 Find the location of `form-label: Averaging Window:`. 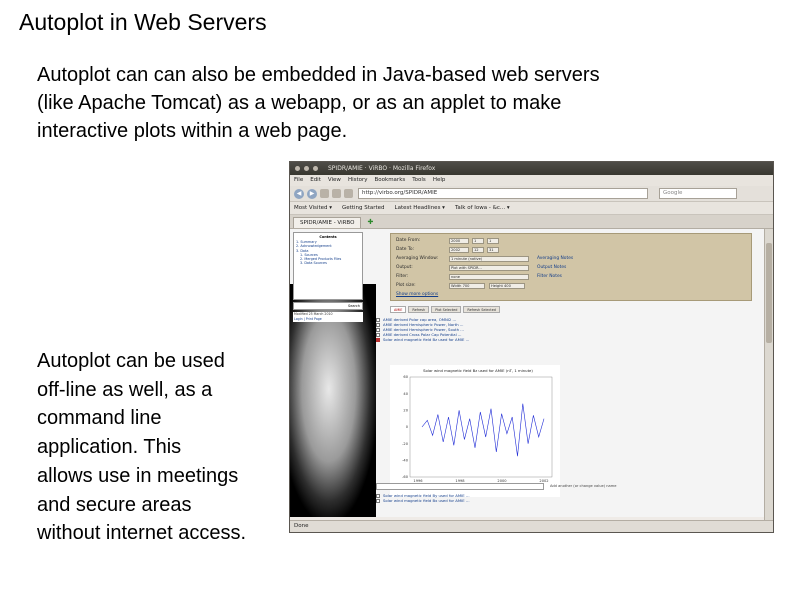

form-label: Averaging Window: is located at coordinates (417, 258).